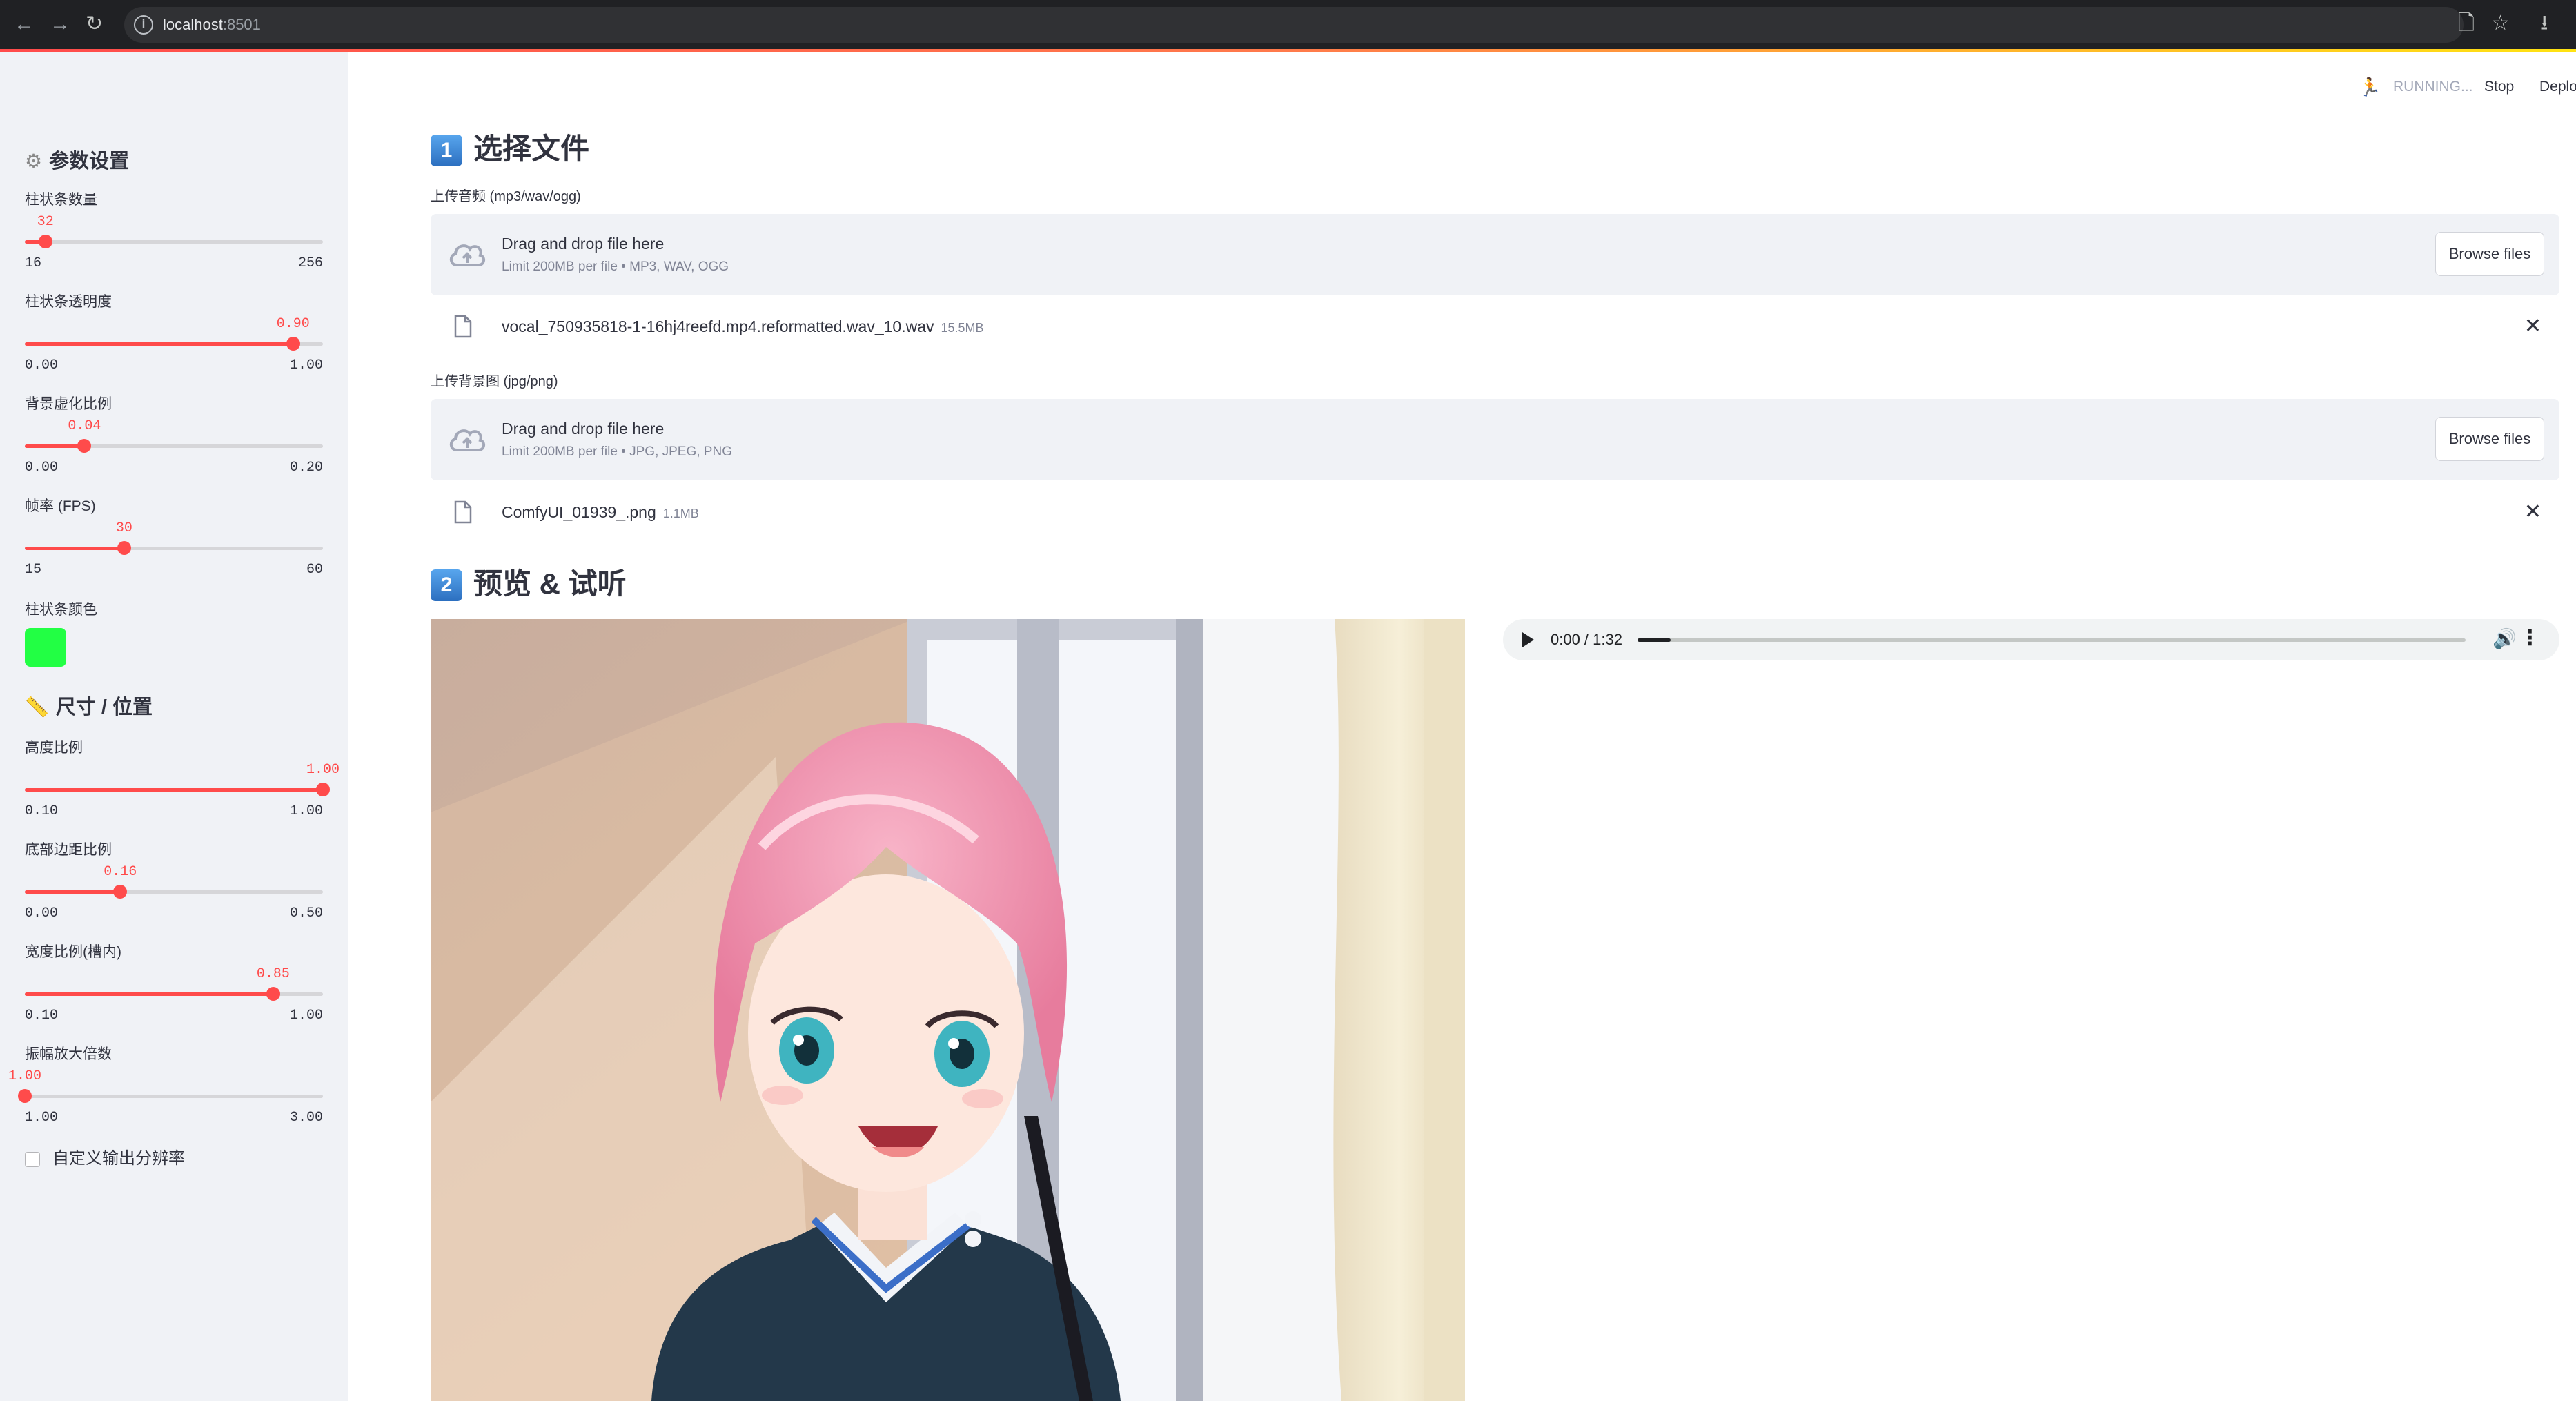  What do you see at coordinates (1294, 25) in the screenshot?
I see `address-bar: i localhost:8501` at bounding box center [1294, 25].